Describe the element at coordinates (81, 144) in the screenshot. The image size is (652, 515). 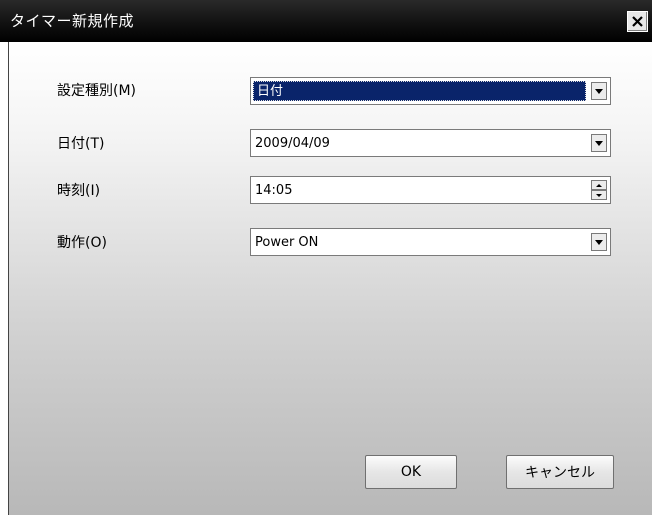
I see `date-label: 日付(T)` at that location.